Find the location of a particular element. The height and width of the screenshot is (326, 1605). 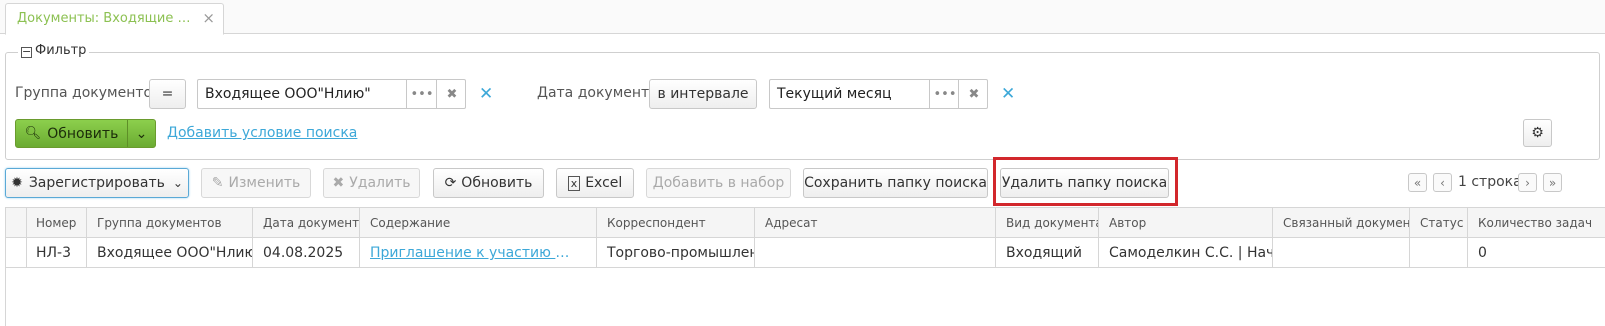

edit-button: ✎ Изменить is located at coordinates (256, 183).